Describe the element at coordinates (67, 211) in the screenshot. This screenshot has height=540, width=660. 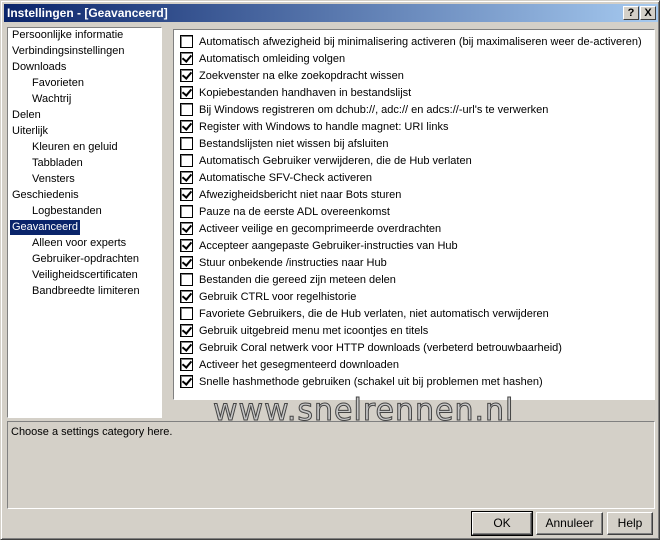
I see `tree-item: Logbestanden` at that location.